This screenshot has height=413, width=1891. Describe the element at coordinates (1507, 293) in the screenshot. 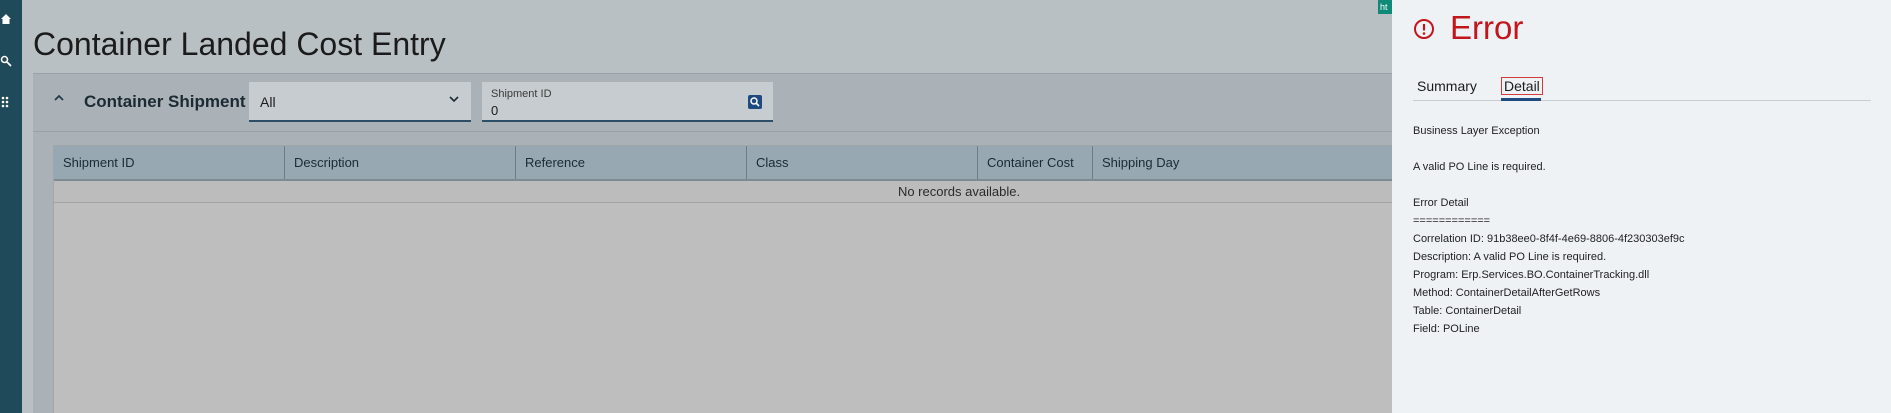

I see `method-line: Method: ContainerDetailAfterGetRows` at that location.